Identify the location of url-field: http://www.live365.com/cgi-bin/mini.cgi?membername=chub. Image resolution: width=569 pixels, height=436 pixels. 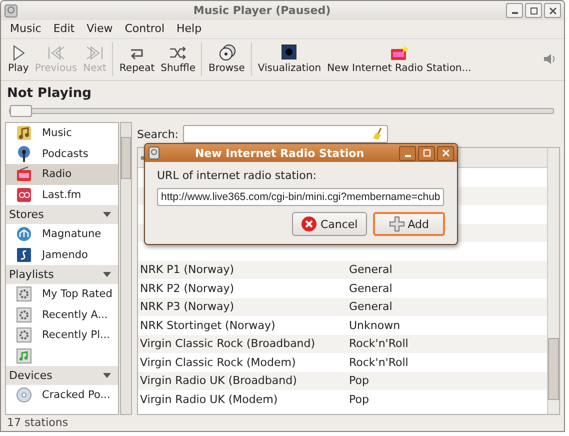
(300, 197).